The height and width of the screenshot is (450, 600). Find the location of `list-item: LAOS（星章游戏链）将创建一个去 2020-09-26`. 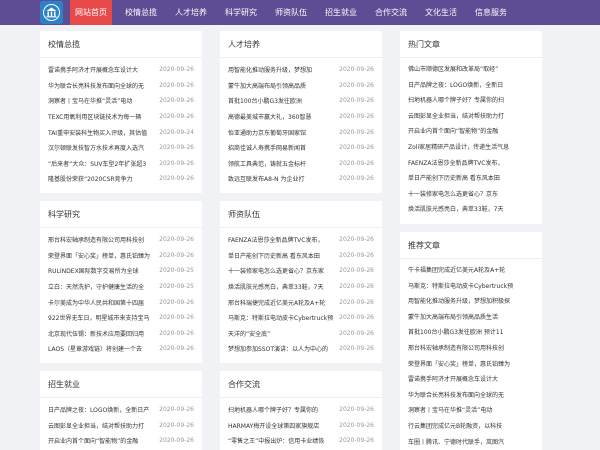

list-item: LAOS（星章游戏链）将创建一个去 2020-09-26 is located at coordinates (121, 349).